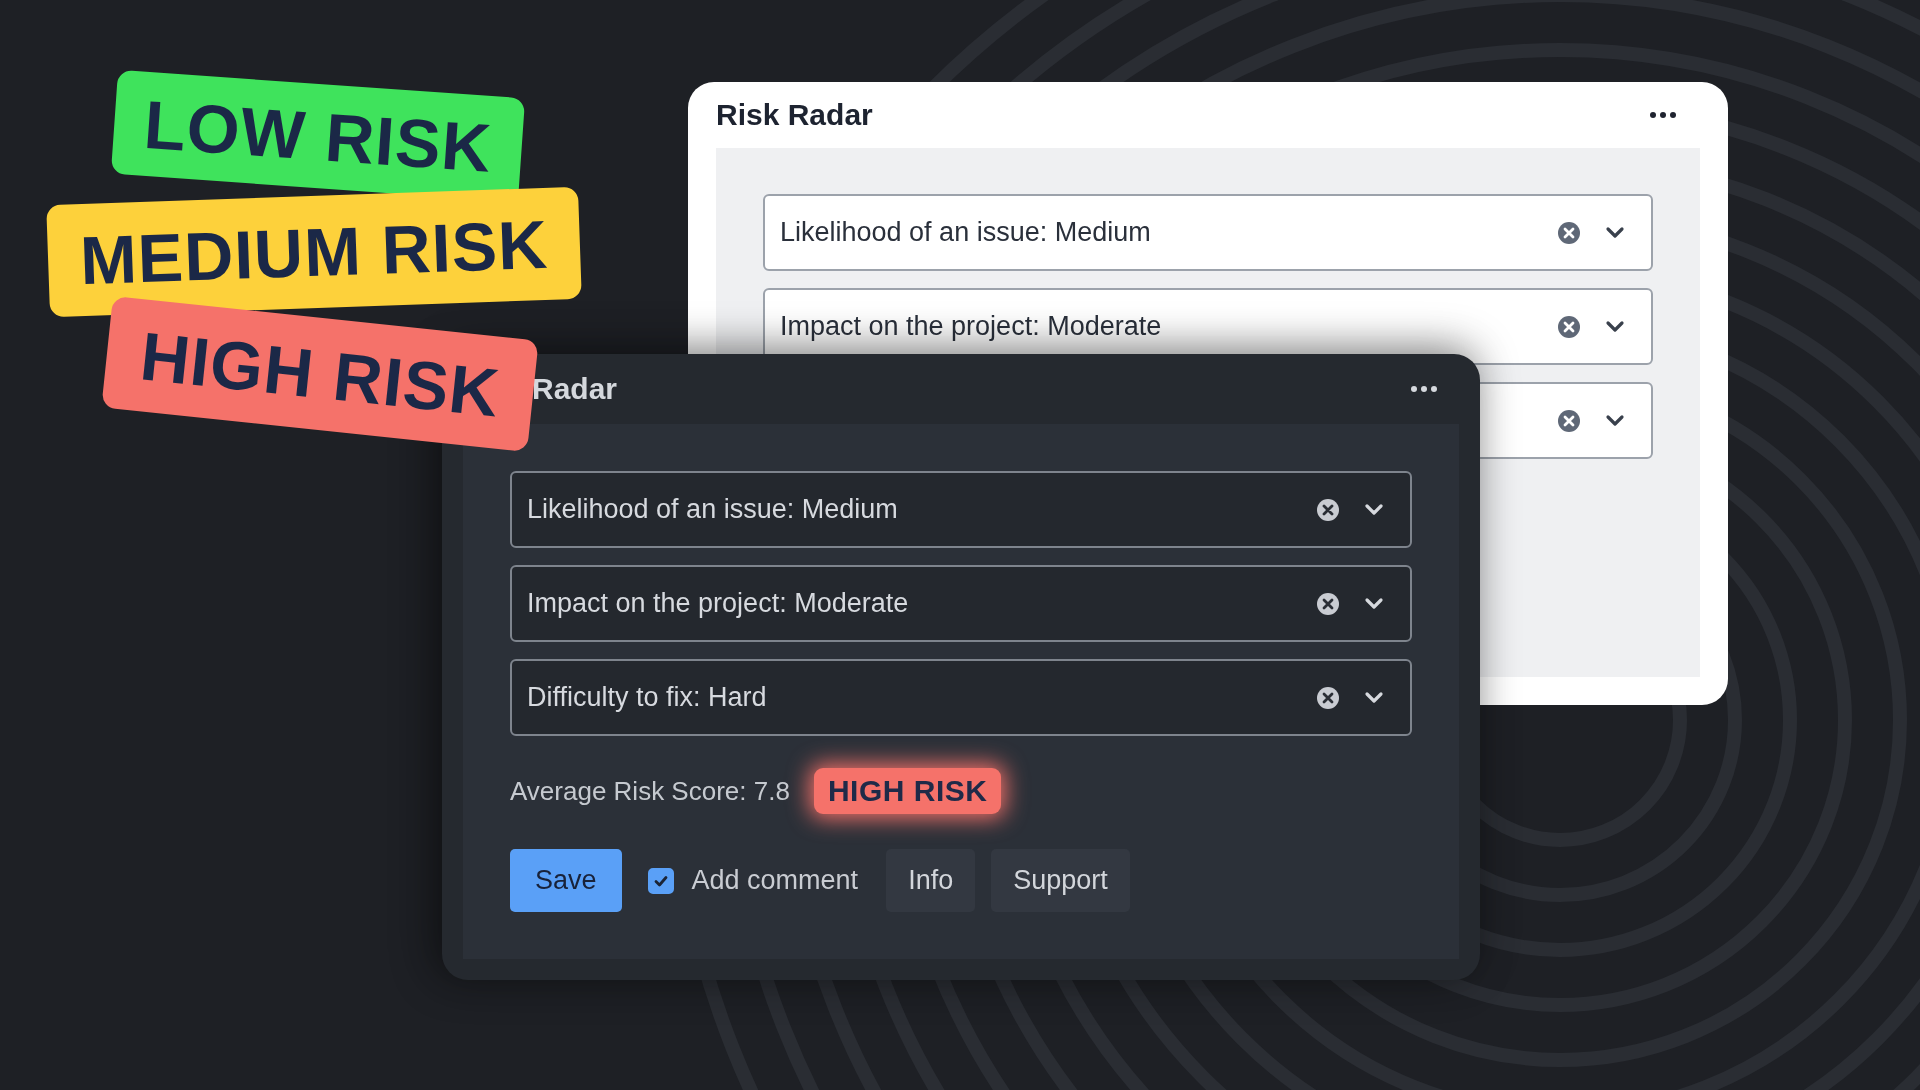 This screenshot has height=1090, width=1920. Describe the element at coordinates (794, 115) in the screenshot. I see `window-title: Risk Radar` at that location.